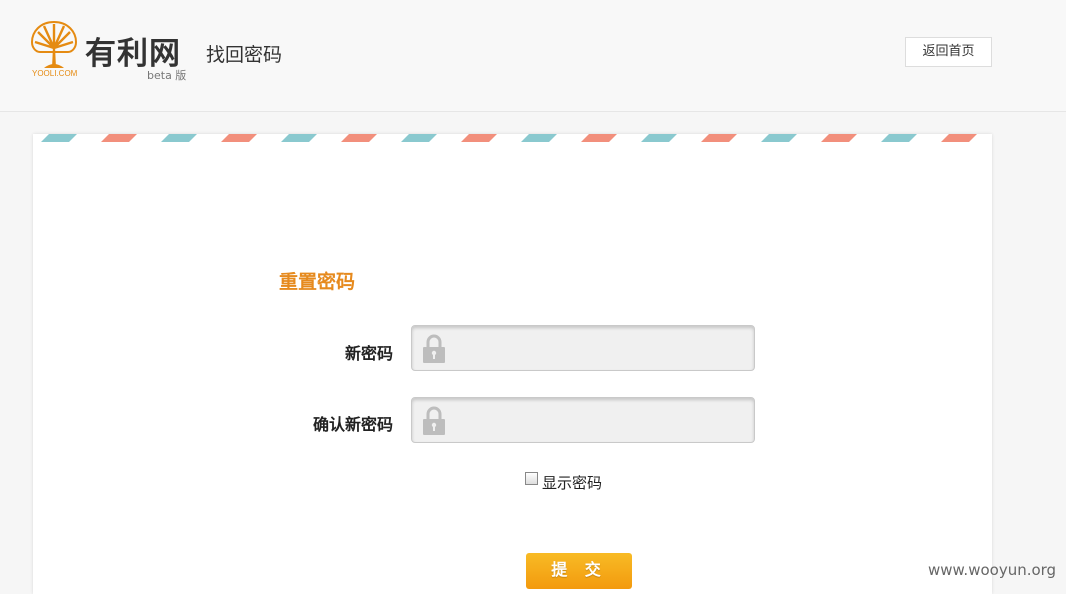 Image resolution: width=1066 pixels, height=594 pixels. What do you see at coordinates (992, 570) in the screenshot?
I see `watermark: www.wooyun.org` at bounding box center [992, 570].